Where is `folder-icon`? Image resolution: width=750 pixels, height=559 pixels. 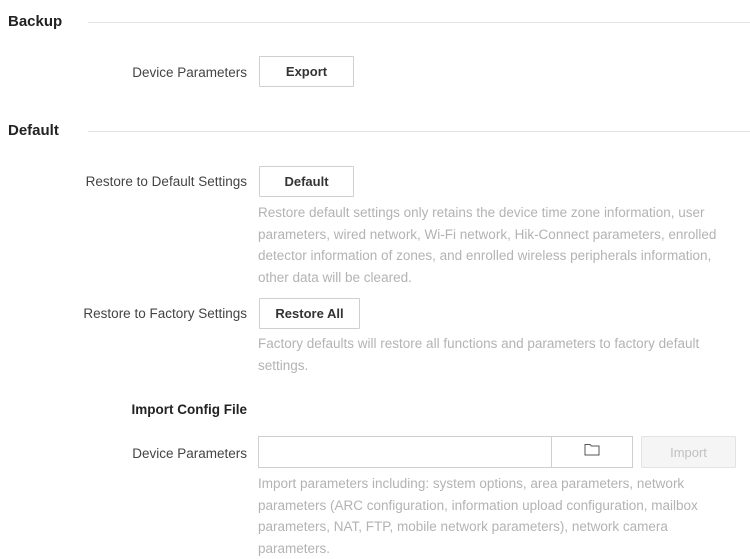
folder-icon is located at coordinates (592, 452).